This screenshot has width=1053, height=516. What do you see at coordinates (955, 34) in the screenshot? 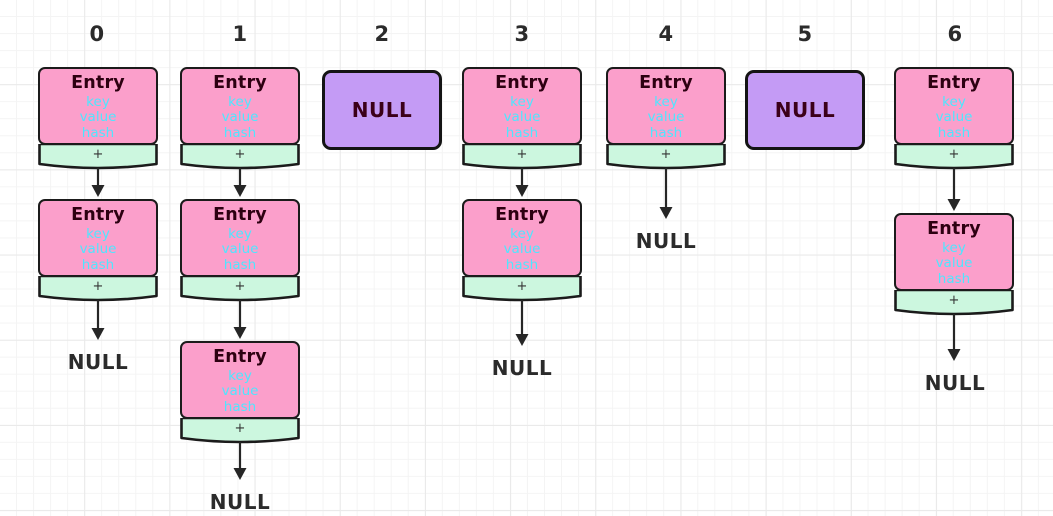
I see `column-header-6: 6` at bounding box center [955, 34].